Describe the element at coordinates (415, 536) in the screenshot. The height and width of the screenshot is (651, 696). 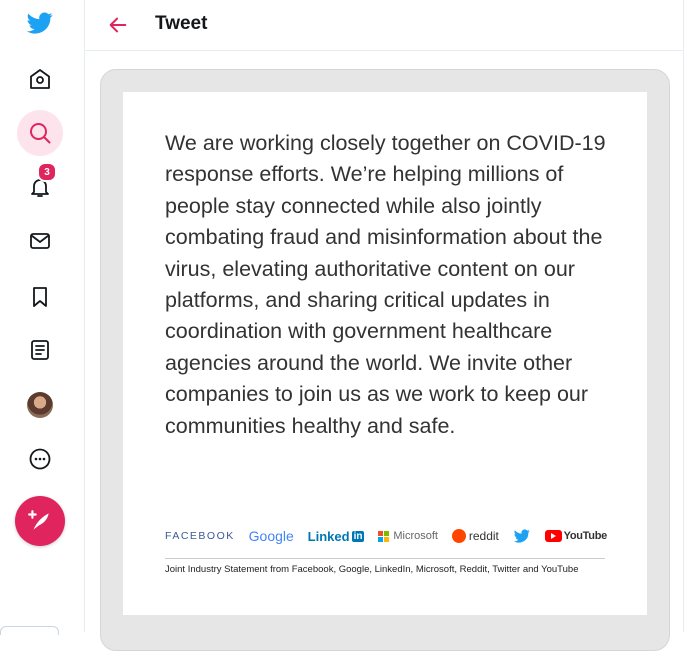
I see `microsoft-wordmark: Microsoft` at that location.